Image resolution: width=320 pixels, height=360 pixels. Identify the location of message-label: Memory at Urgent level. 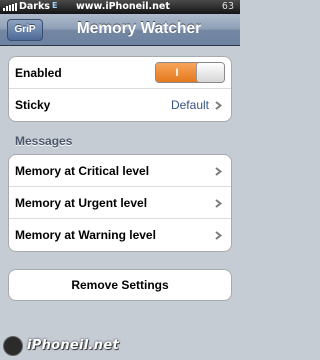
(81, 203).